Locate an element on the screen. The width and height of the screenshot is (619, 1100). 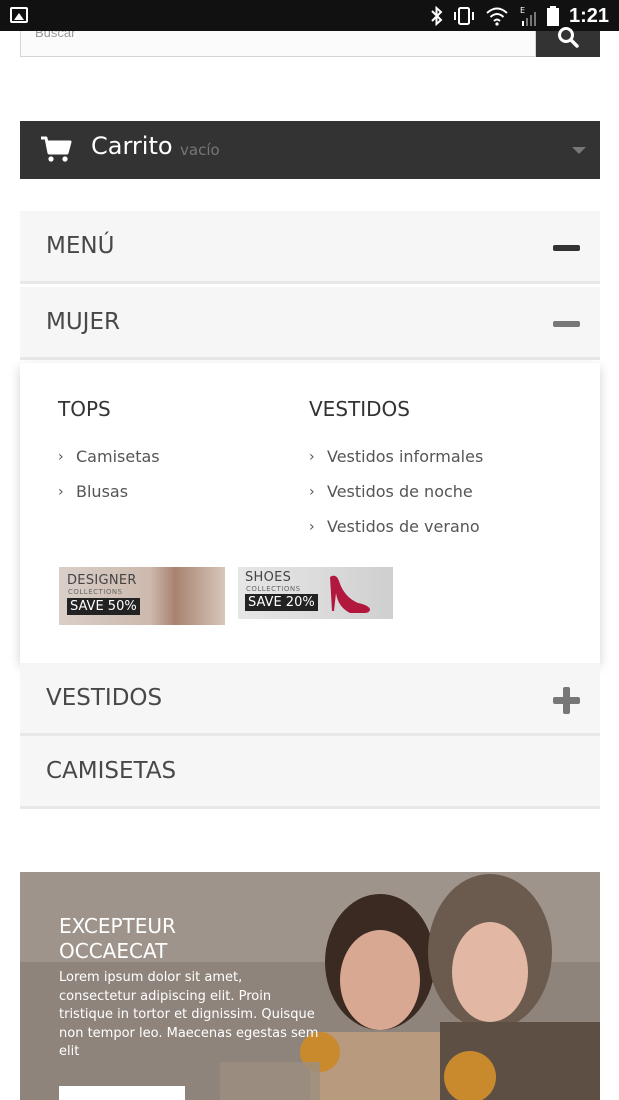
search-bar: Buscar is located at coordinates (310, 42).